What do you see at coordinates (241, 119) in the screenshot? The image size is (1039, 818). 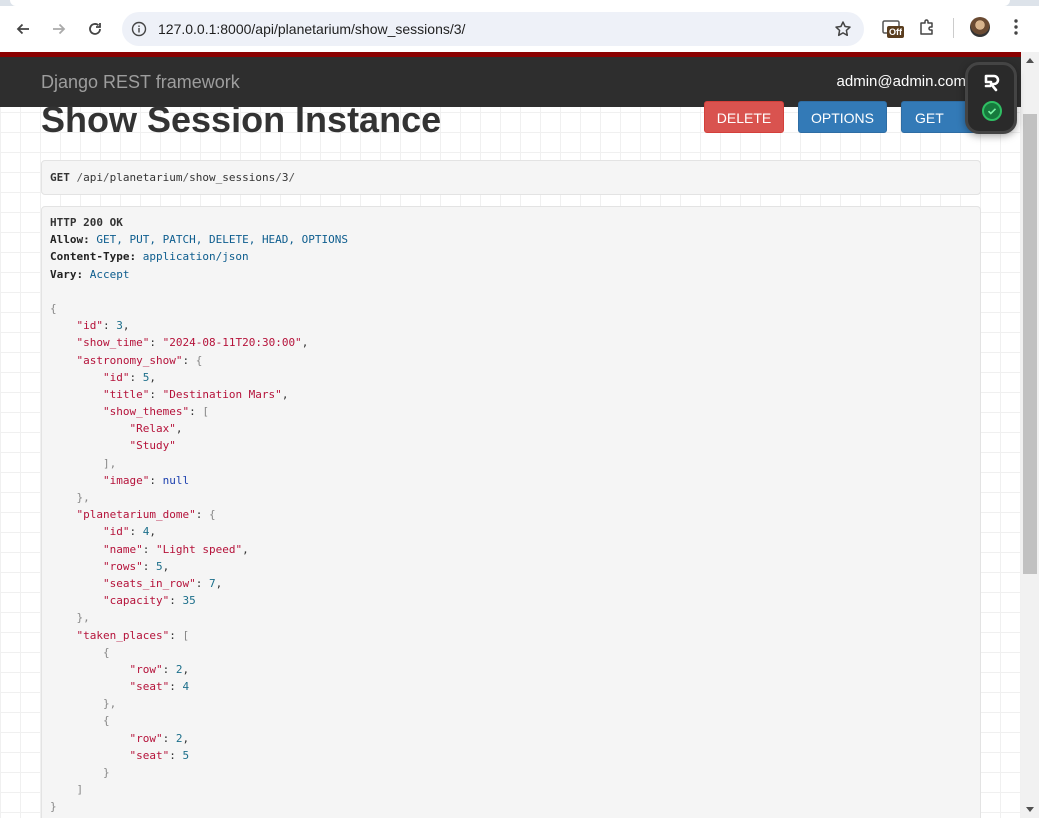 I see `page-title: Show Session Instance` at bounding box center [241, 119].